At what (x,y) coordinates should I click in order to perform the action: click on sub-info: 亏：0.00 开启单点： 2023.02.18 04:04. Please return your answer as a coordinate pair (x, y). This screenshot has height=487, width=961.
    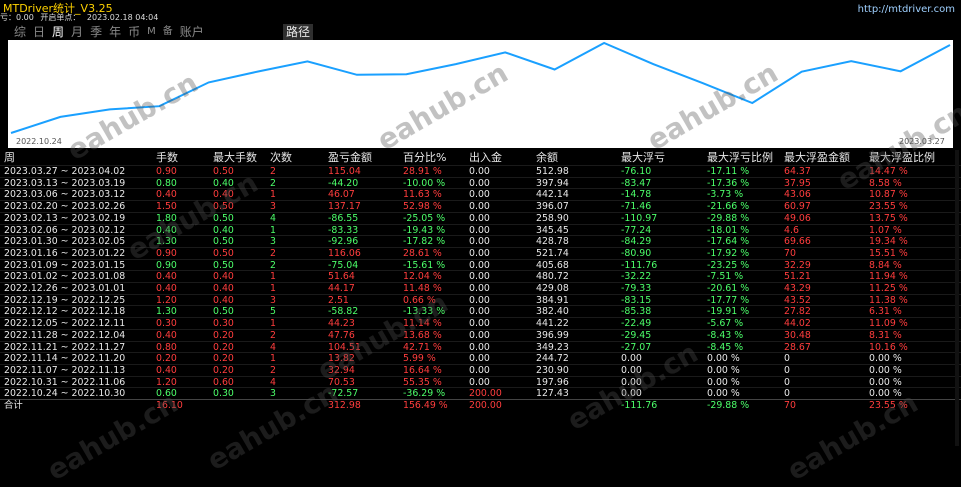
    Looking at the image, I should click on (81, 17).